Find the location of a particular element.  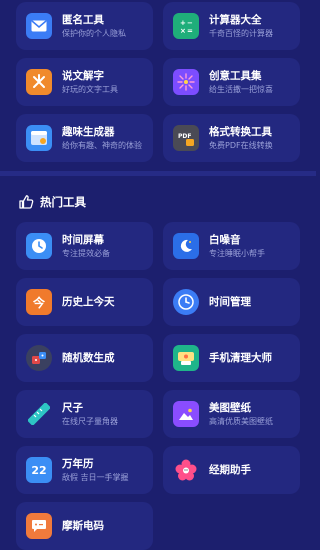

tool-card-phone-cleaner: 手机清理大师 is located at coordinates (231, 358).